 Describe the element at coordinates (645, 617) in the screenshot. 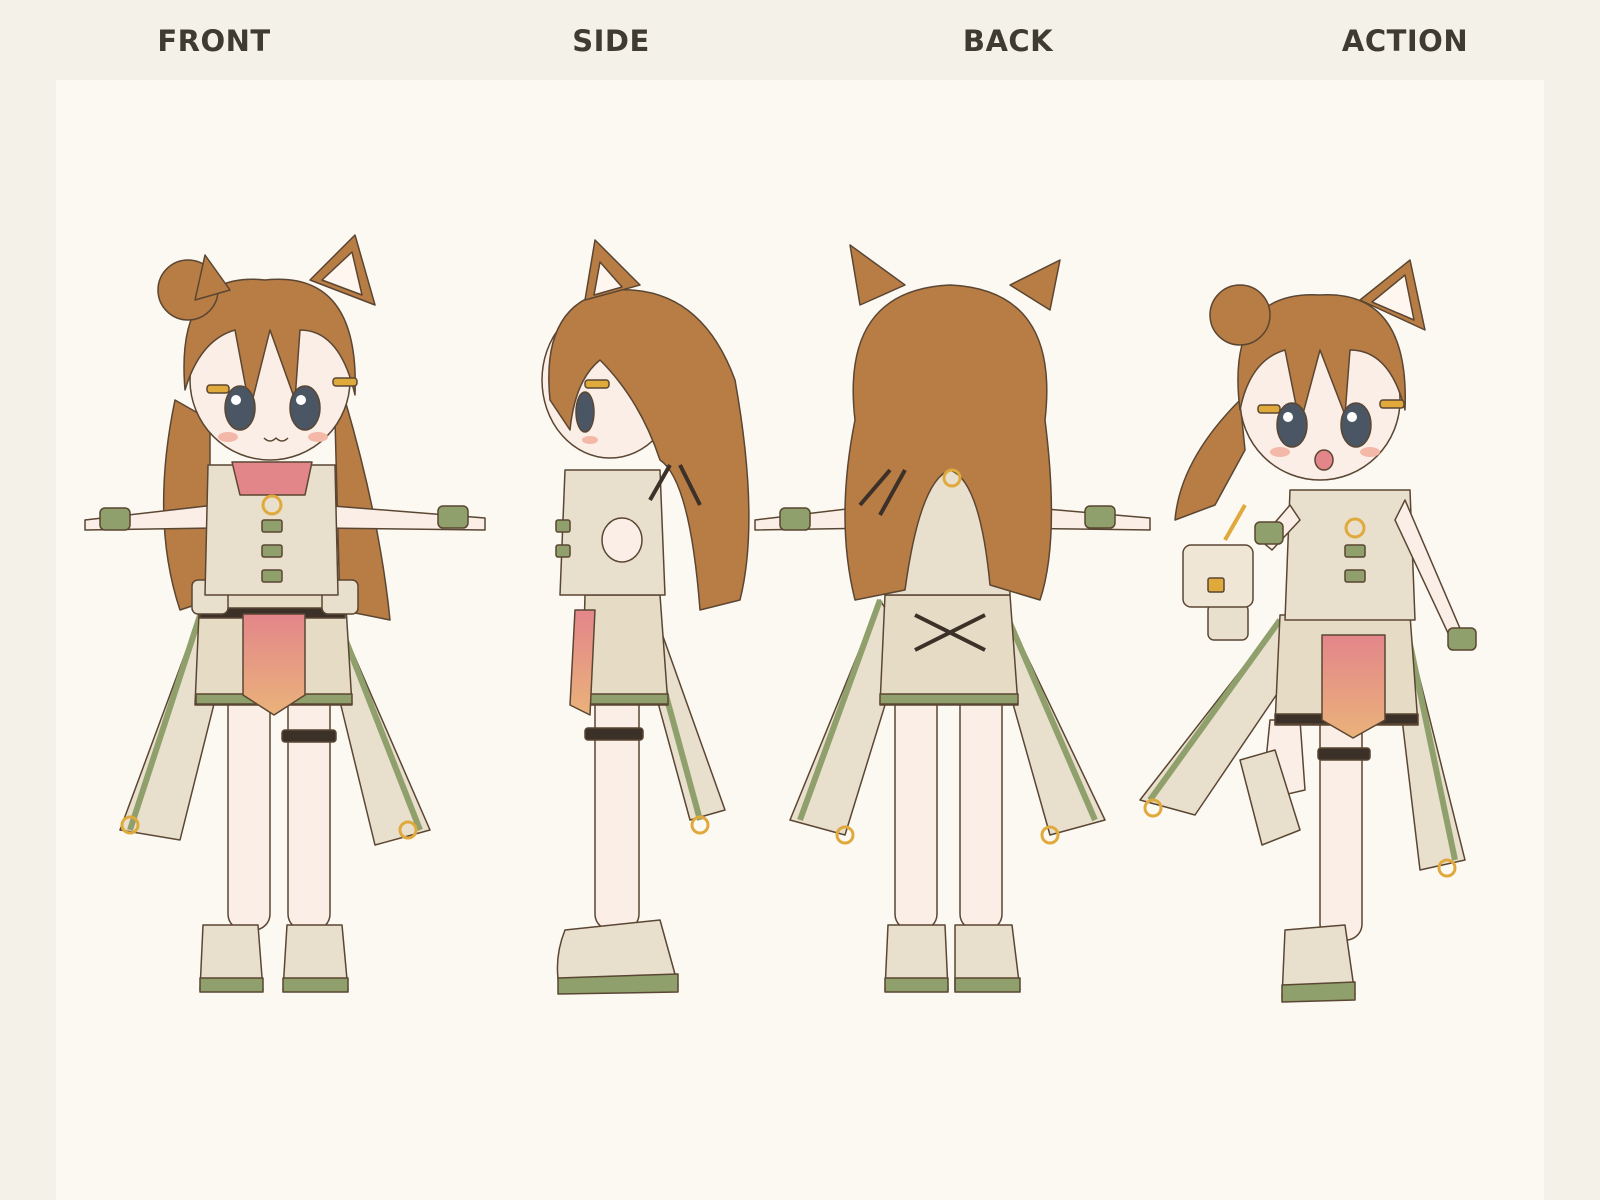

I see `character-side-view` at that location.